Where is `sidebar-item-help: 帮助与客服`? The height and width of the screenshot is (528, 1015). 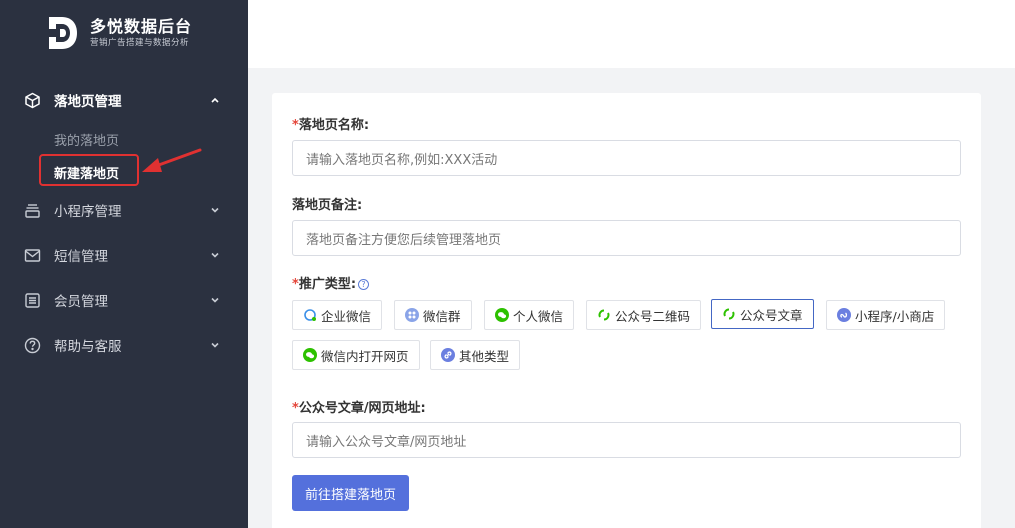
sidebar-item-help: 帮助与客服 is located at coordinates (124, 345).